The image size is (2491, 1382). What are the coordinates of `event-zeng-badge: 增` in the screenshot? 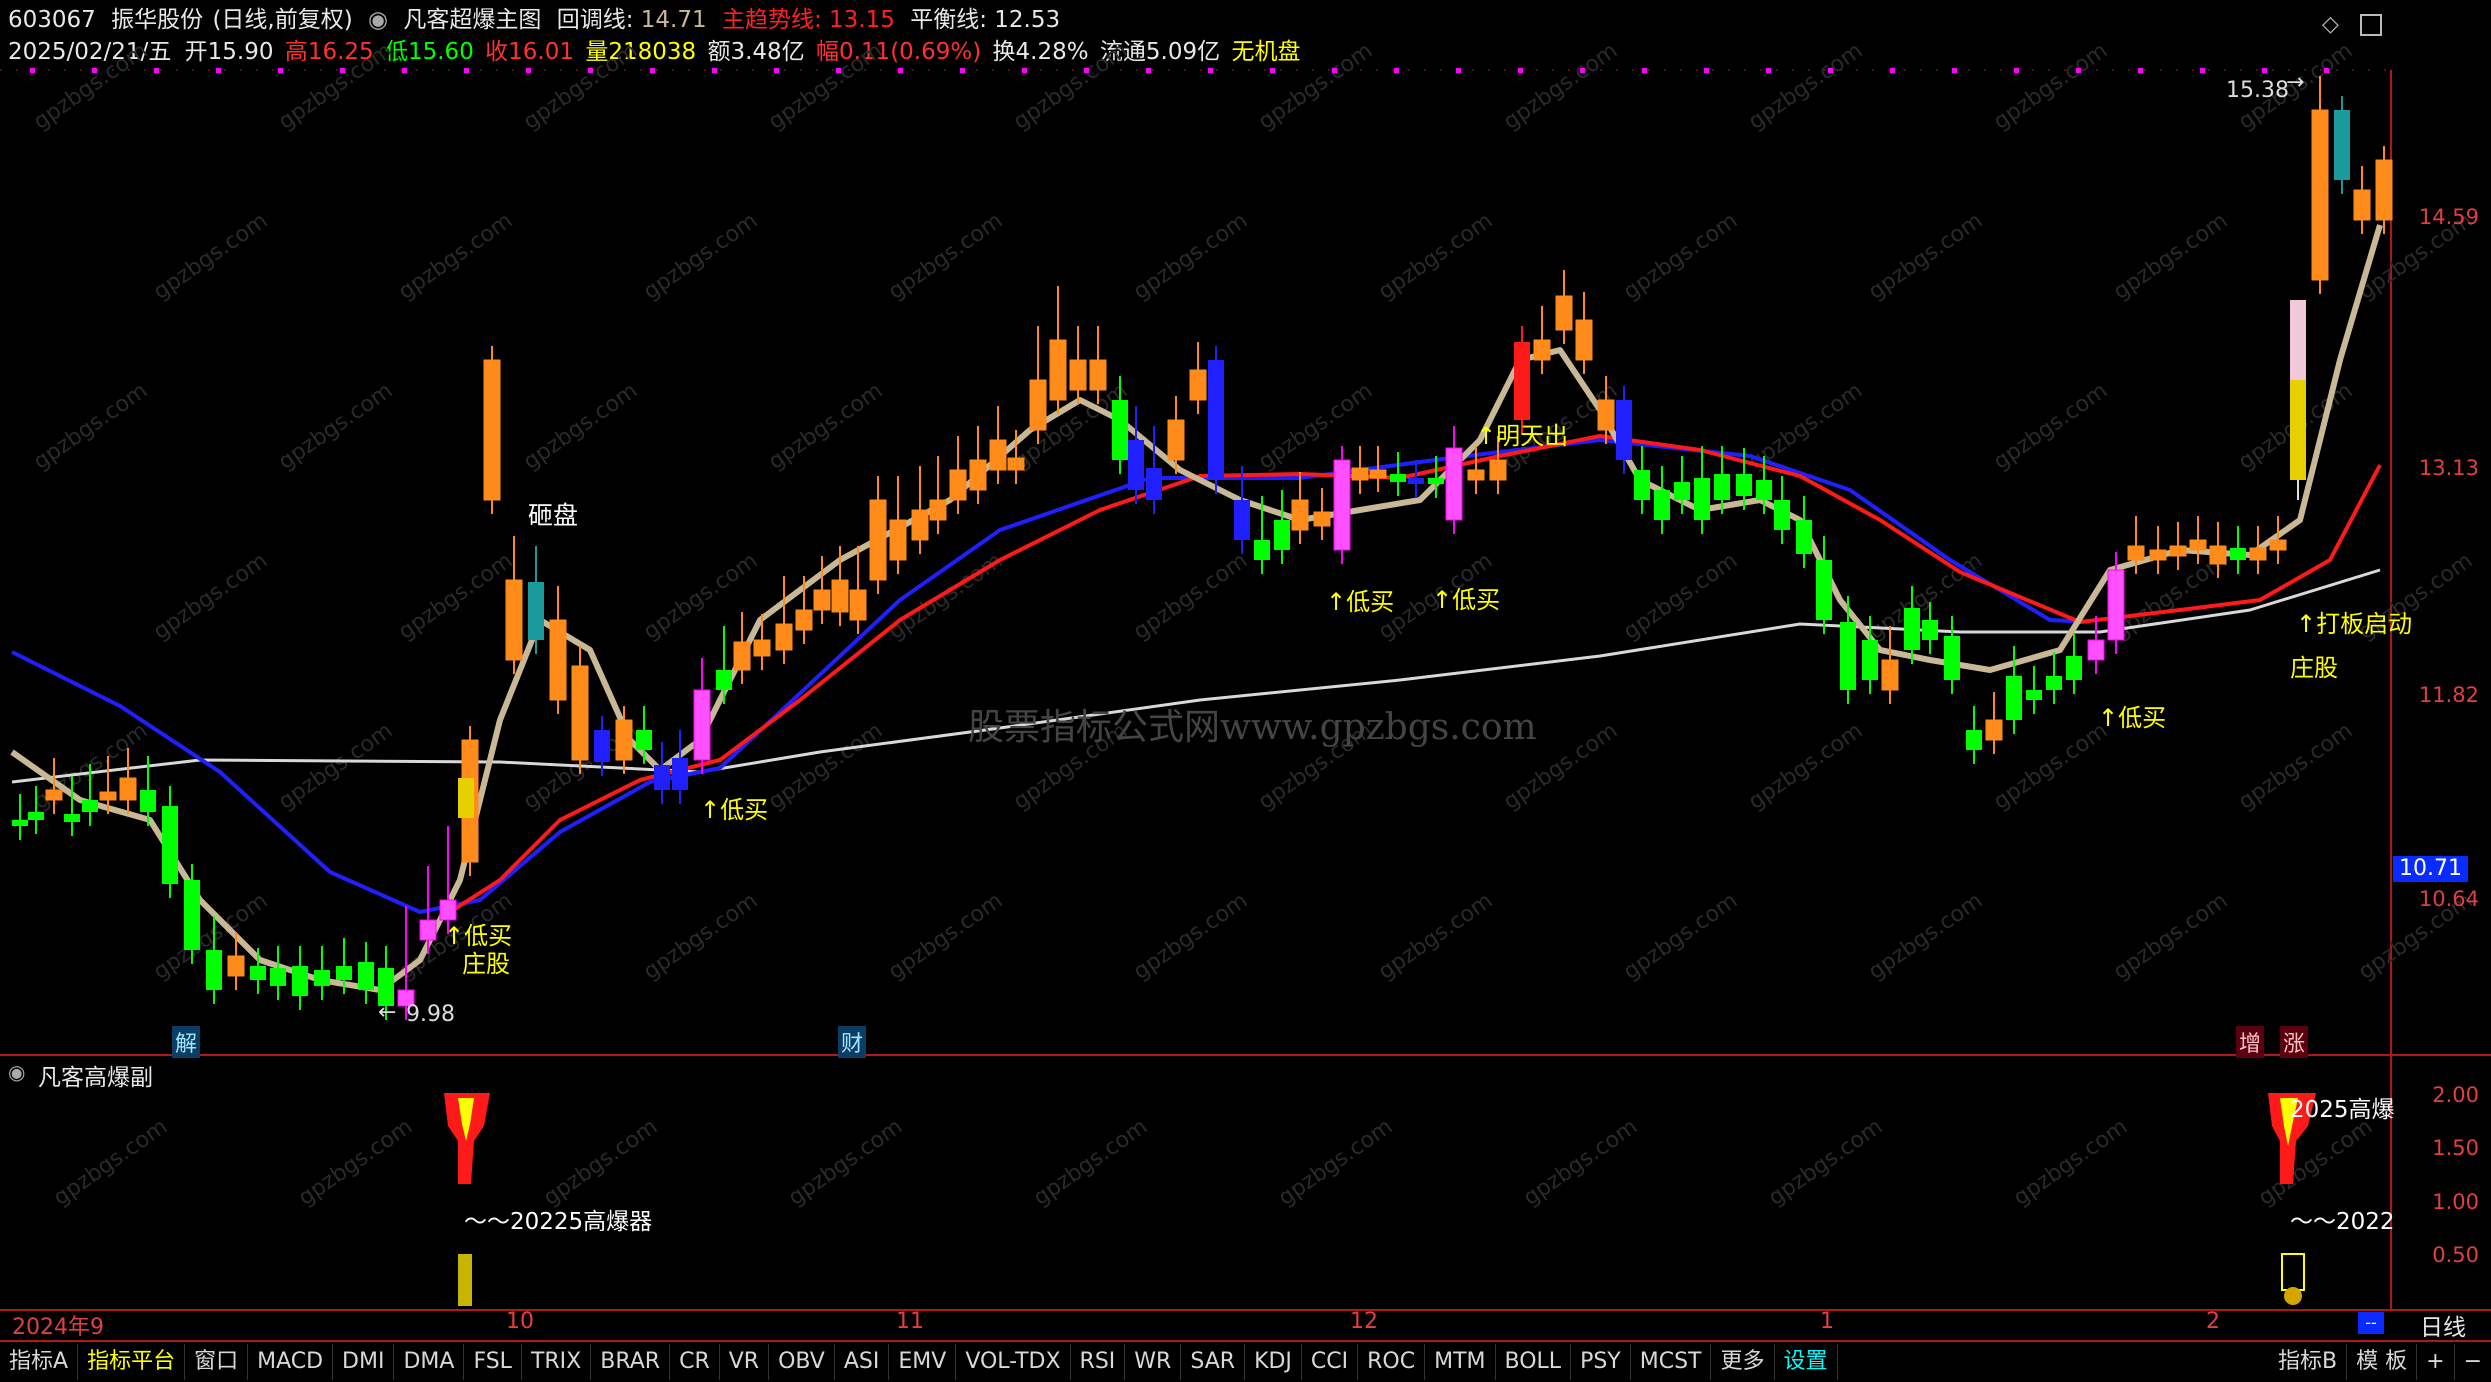 It's located at (2250, 1042).